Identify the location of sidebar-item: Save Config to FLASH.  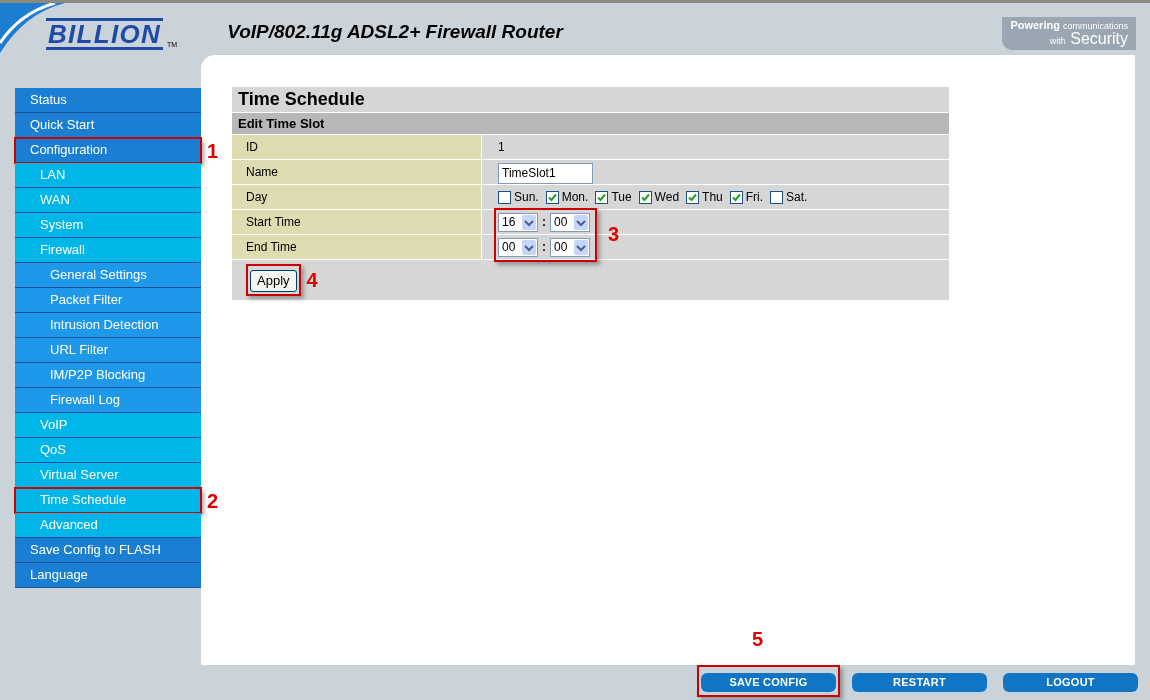
(108, 550).